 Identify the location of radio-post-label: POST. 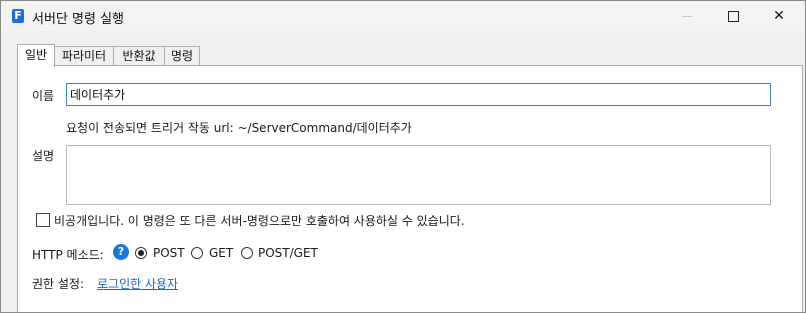
(169, 253).